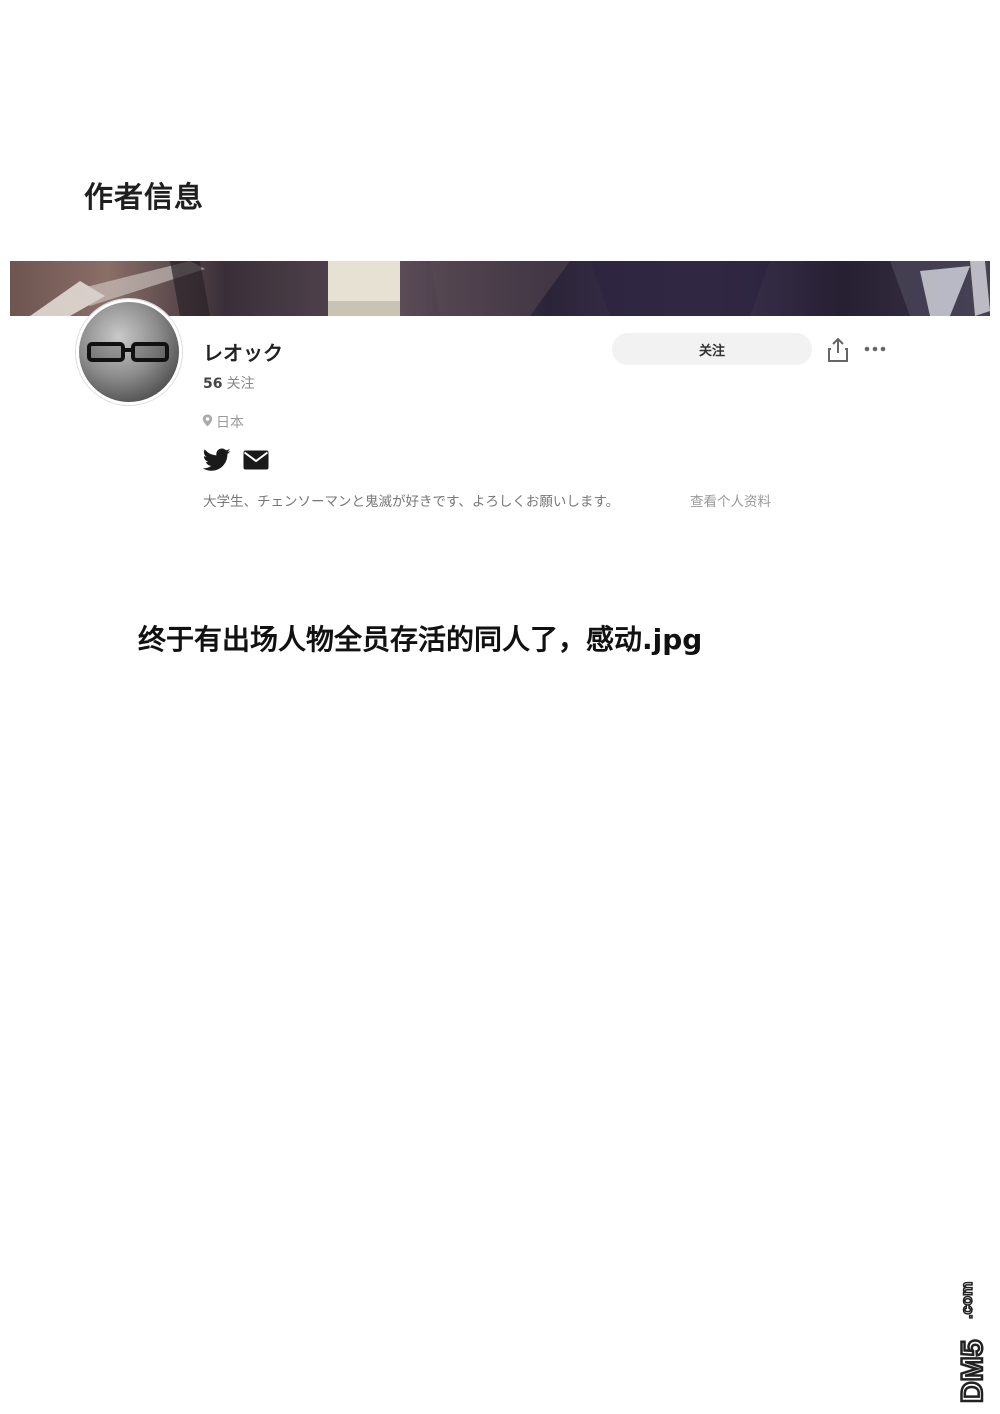 The image size is (1000, 1414). What do you see at coordinates (838, 350) in the screenshot?
I see `share-icon` at bounding box center [838, 350].